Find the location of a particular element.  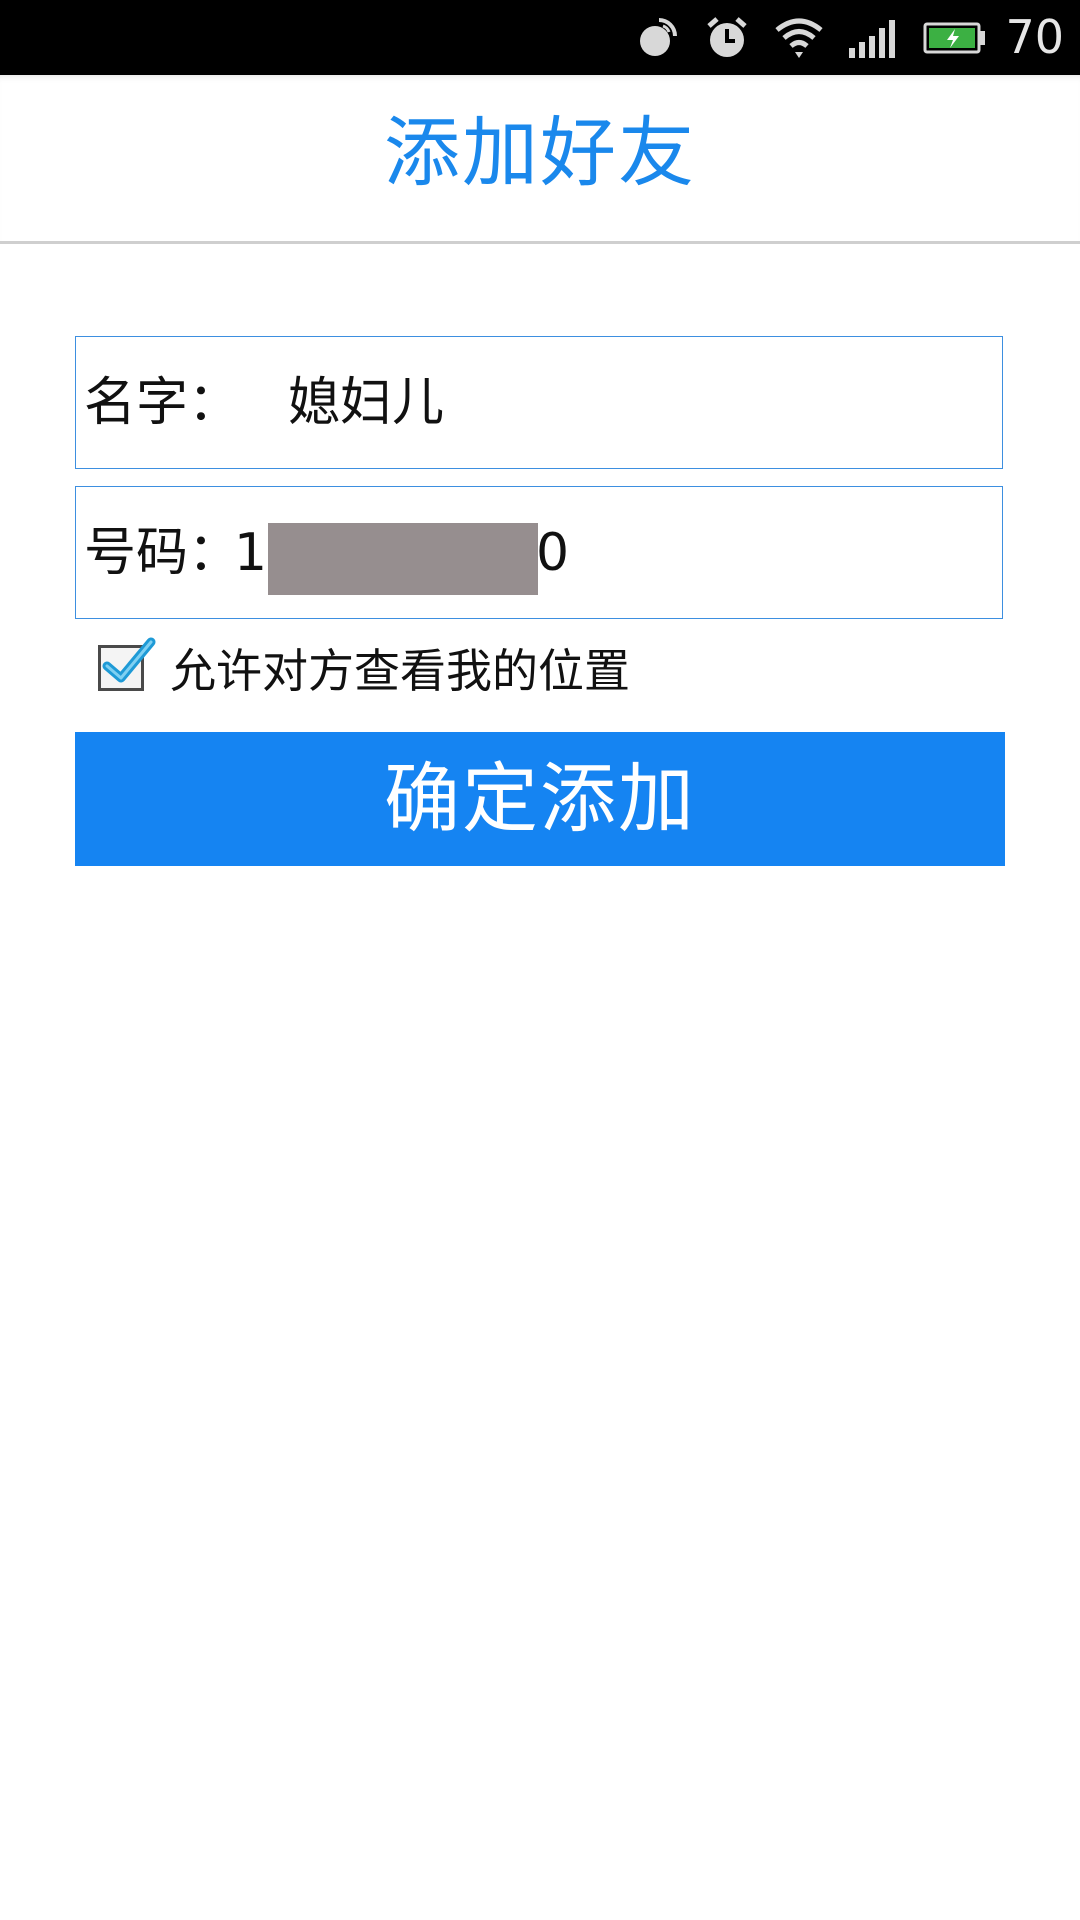

name-label: 名字： is located at coordinates (162, 403).